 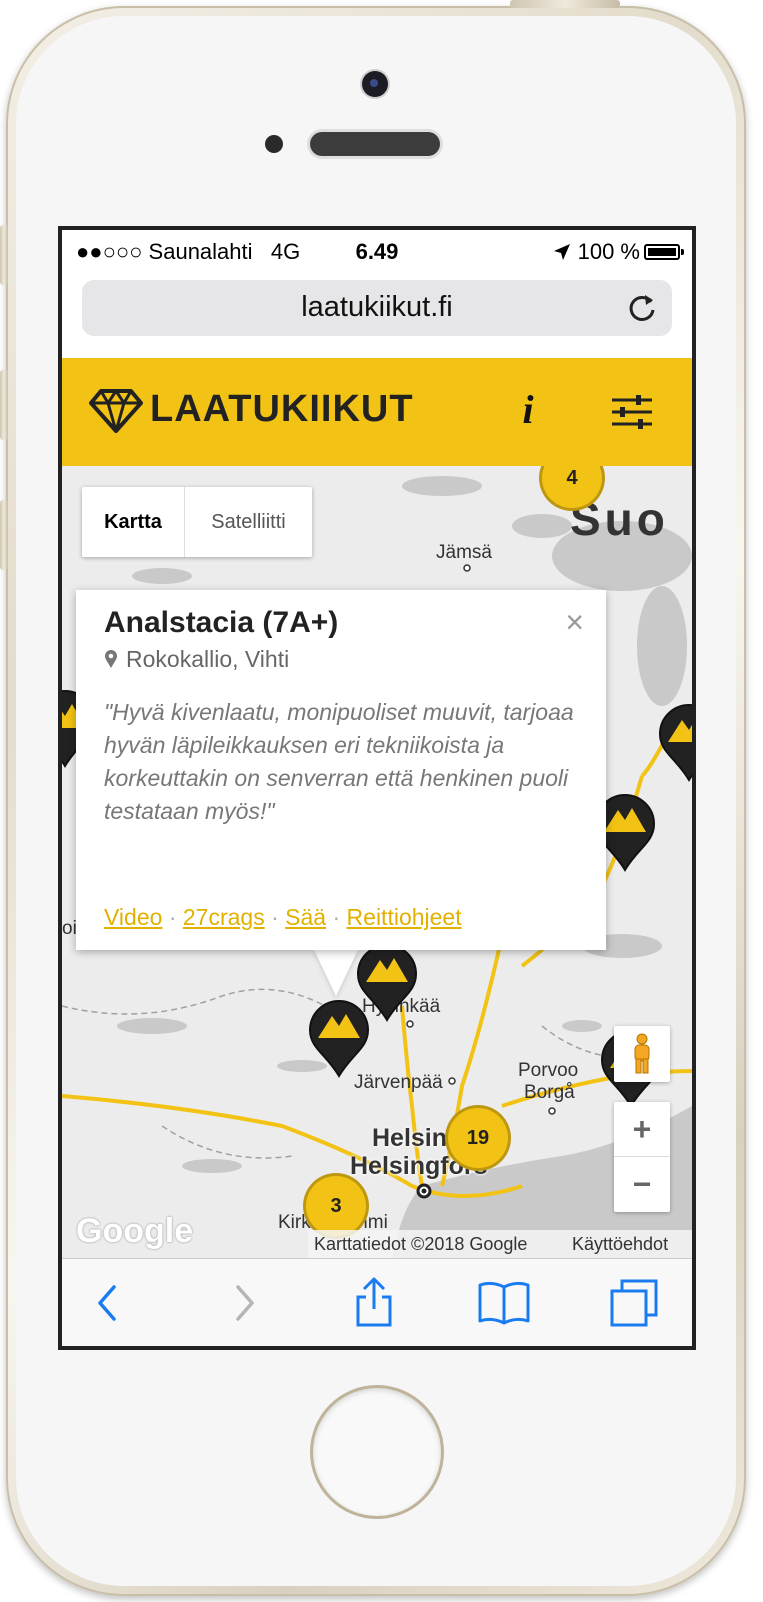 What do you see at coordinates (674, 742) in the screenshot?
I see `crag-marker-icon` at bounding box center [674, 742].